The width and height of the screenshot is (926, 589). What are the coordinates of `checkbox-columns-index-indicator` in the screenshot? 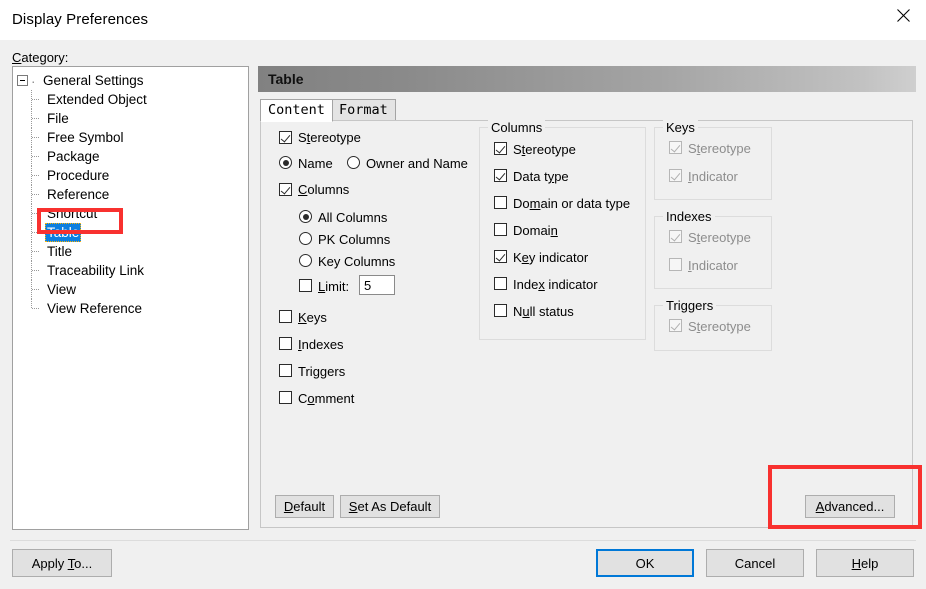 It's located at (500, 283).